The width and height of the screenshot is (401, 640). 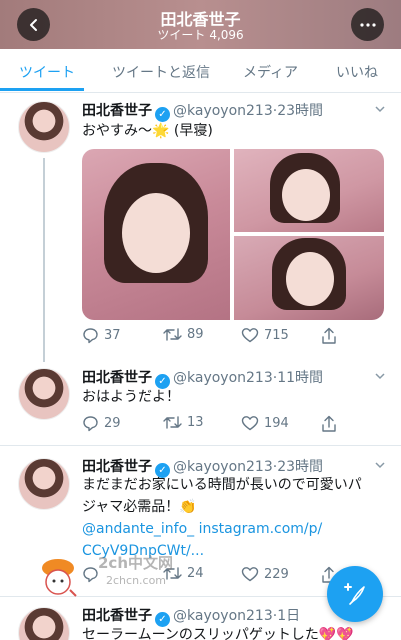 I want to click on tweet-header: 田北香世子 ✓ @kayoyon213·23時間, so click(x=202, y=111).